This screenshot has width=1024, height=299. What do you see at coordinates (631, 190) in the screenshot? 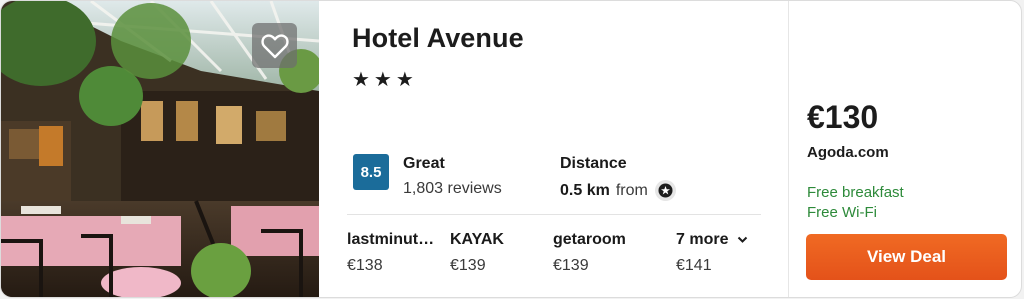
I see `distance-from: from` at bounding box center [631, 190].